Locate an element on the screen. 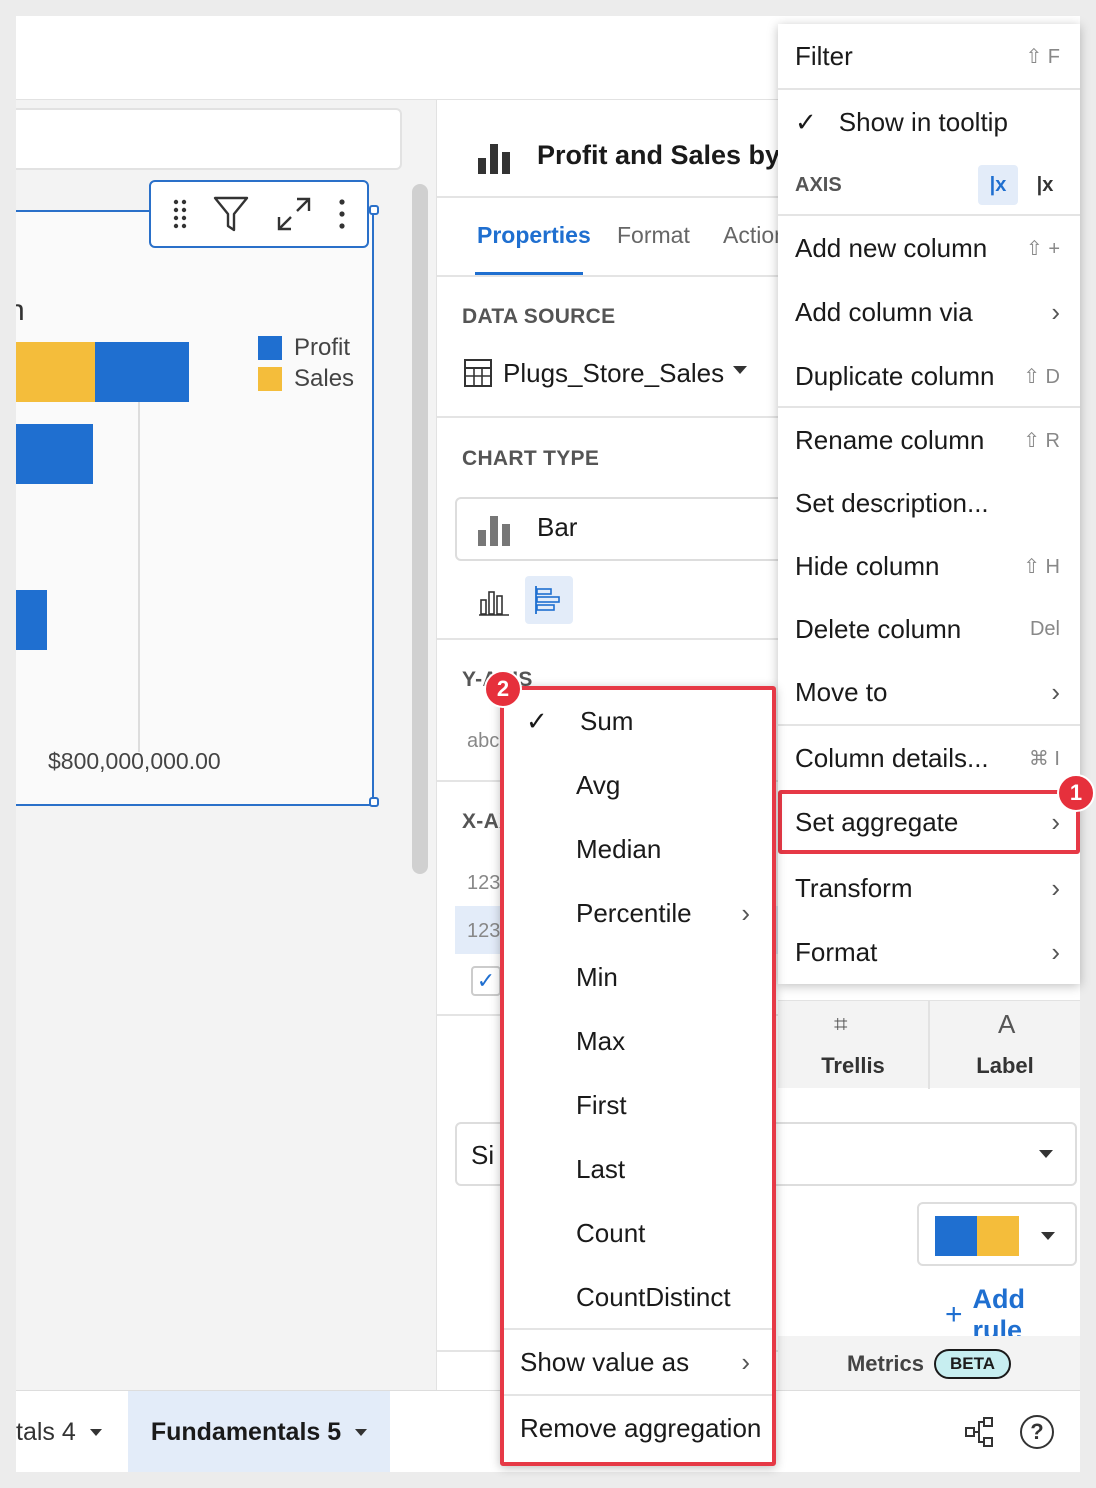 Image resolution: width=1096 pixels, height=1488 pixels. axis-tick-label: $800,000,000.00 is located at coordinates (134, 761).